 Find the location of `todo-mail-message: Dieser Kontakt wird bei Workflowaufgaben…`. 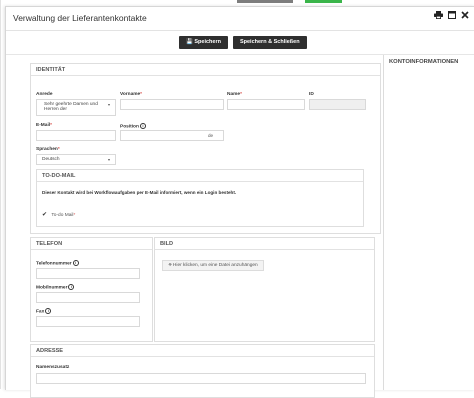

todo-mail-message: Dieser Kontakt wird bei Workflowaufgaben… is located at coordinates (139, 192).